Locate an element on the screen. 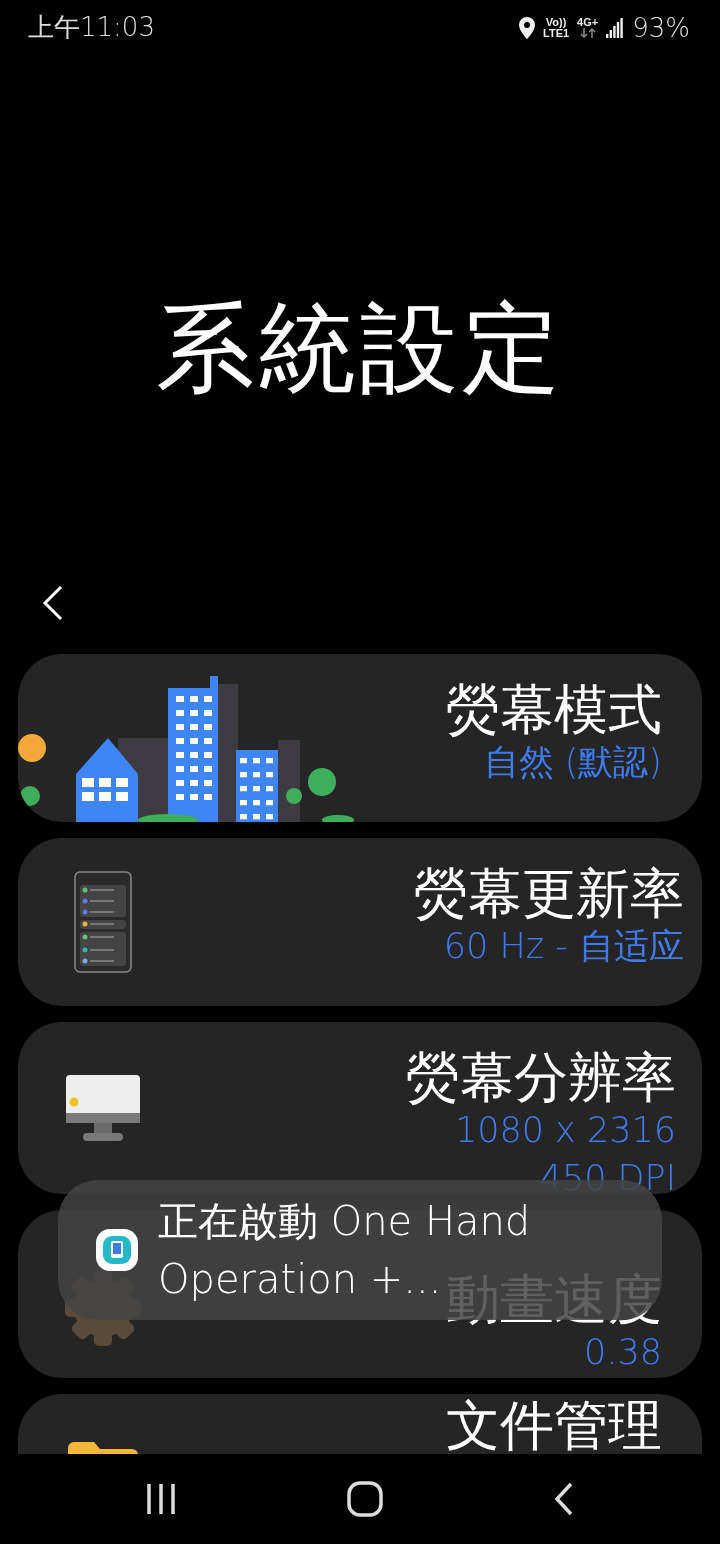  card-title: 熒幕模式 is located at coordinates (554, 710).